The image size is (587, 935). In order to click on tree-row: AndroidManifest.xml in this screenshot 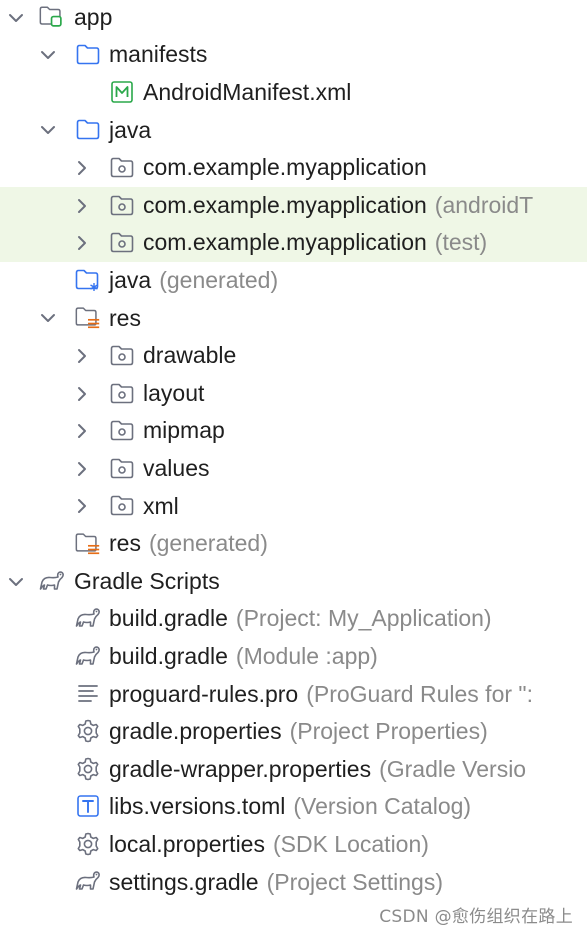, I will do `click(293, 93)`.